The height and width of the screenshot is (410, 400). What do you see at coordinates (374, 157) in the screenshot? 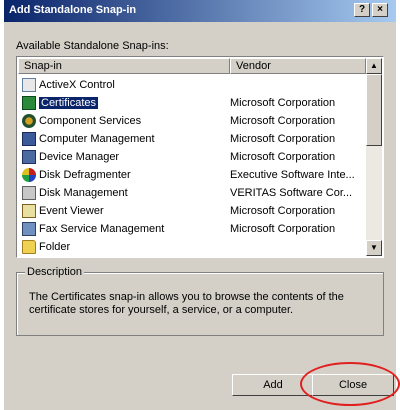
I see `list-scrollbar: ▲ ▼` at bounding box center [374, 157].